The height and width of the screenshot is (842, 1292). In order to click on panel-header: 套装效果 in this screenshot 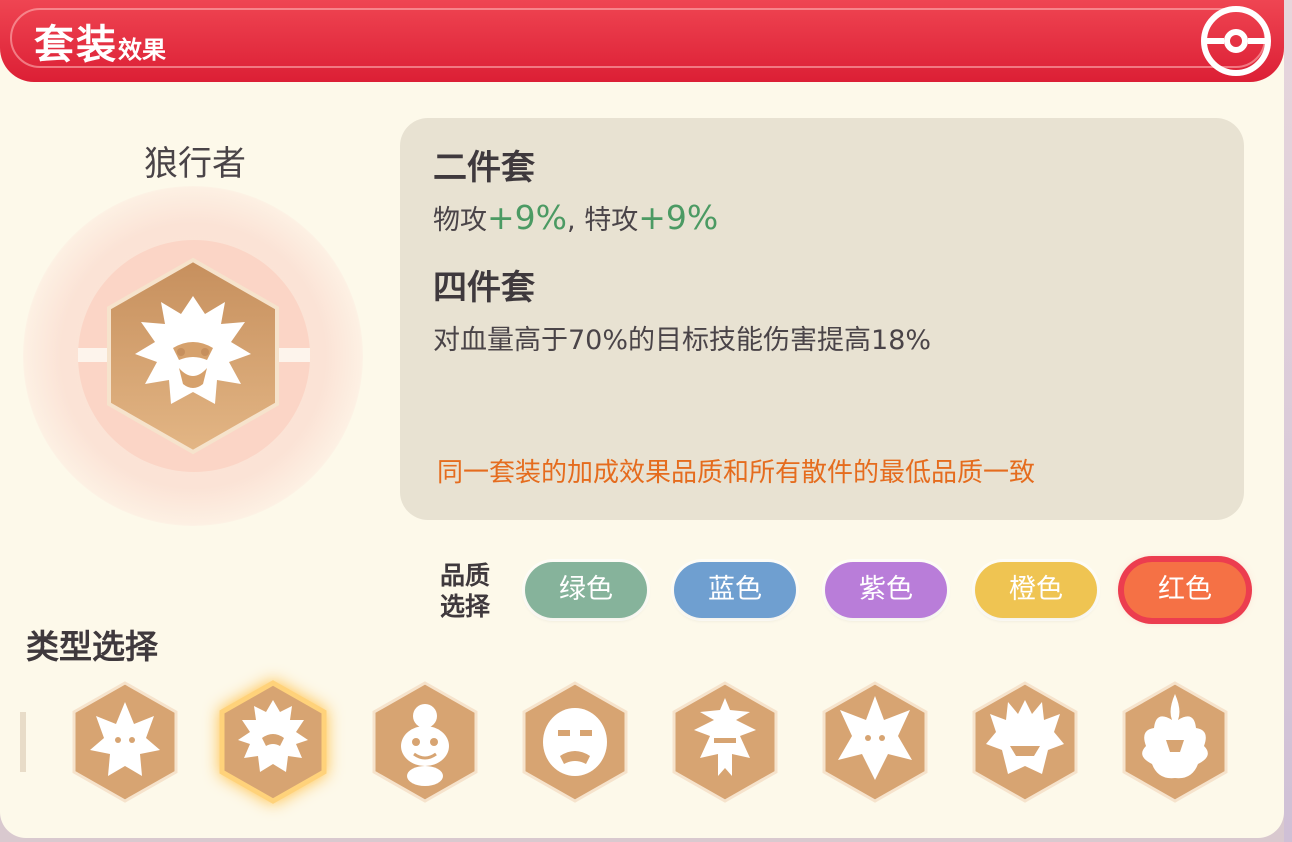, I will do `click(642, 41)`.